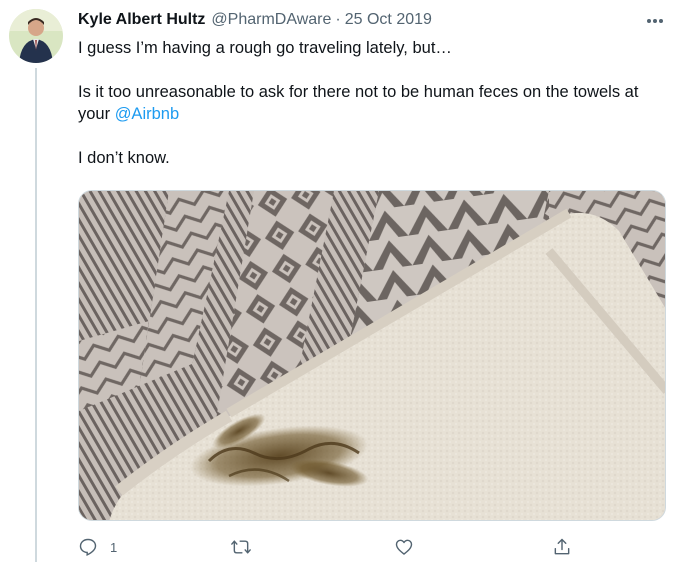 This screenshot has width=680, height=562. Describe the element at coordinates (388, 20) in the screenshot. I see `tweet-date: 25 Oct 2019` at that location.